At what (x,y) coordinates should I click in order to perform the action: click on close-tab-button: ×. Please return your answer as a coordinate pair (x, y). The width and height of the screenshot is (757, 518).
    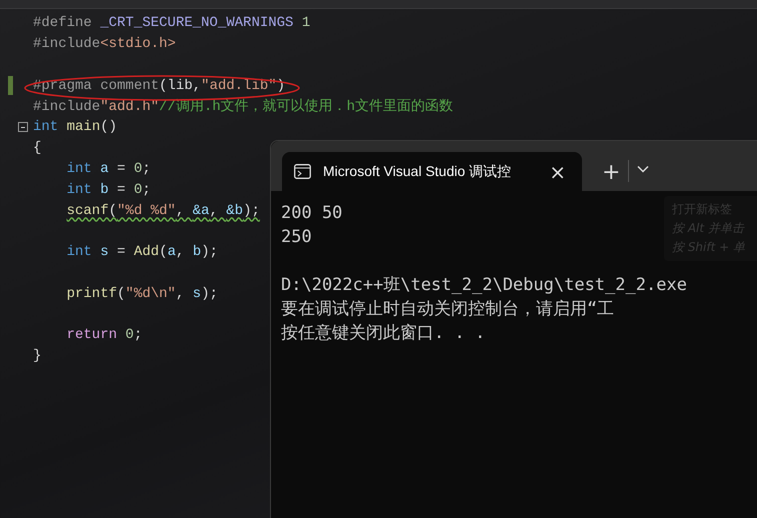
    Looking at the image, I should click on (557, 172).